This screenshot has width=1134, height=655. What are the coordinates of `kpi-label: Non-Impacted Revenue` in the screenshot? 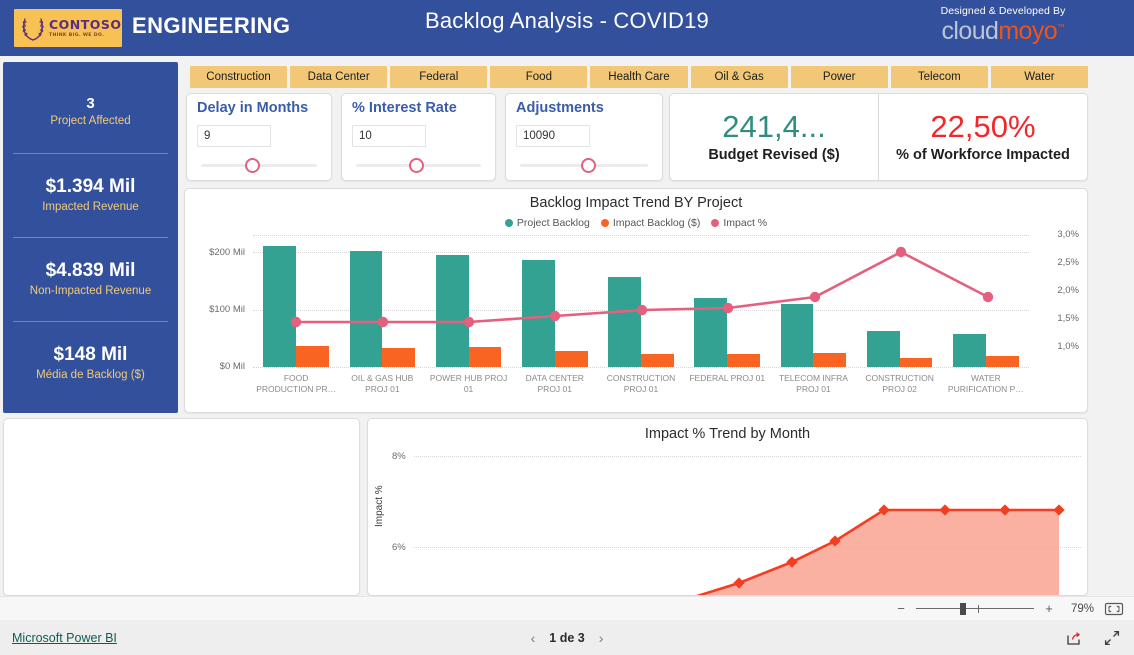 It's located at (90, 291).